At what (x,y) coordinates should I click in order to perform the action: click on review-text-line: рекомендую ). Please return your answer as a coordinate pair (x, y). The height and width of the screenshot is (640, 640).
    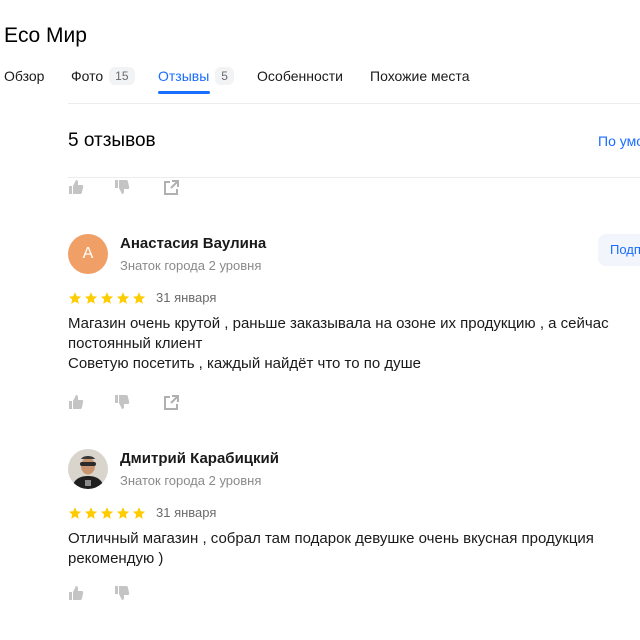
    Looking at the image, I should click on (116, 558).